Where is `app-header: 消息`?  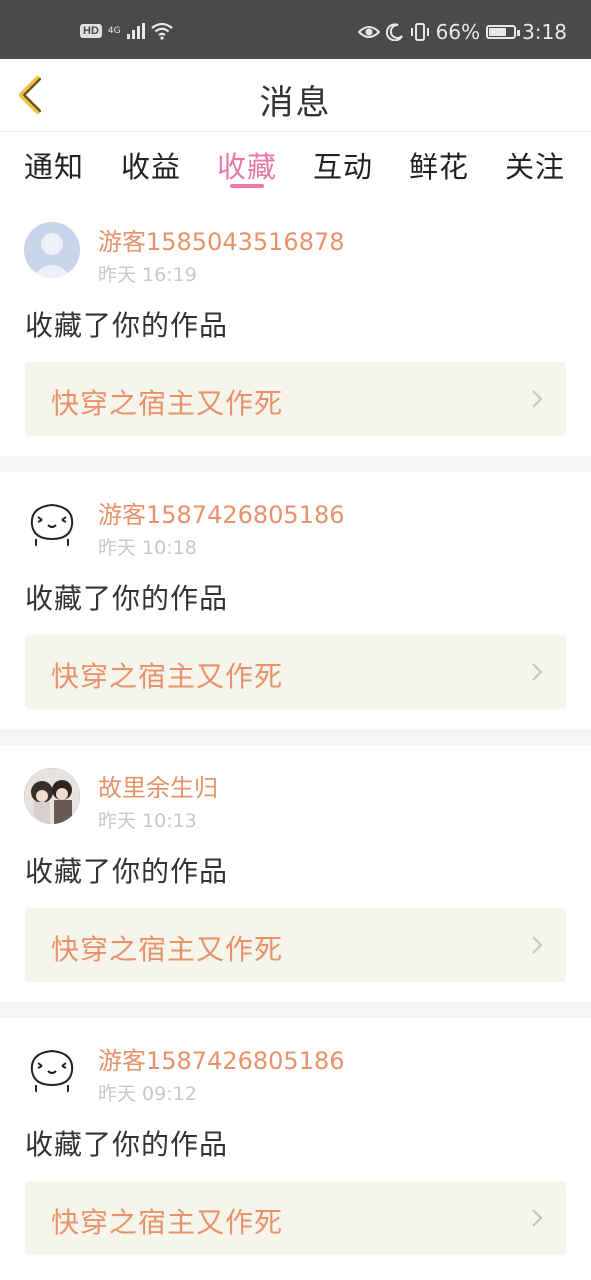
app-header: 消息 is located at coordinates (295, 95).